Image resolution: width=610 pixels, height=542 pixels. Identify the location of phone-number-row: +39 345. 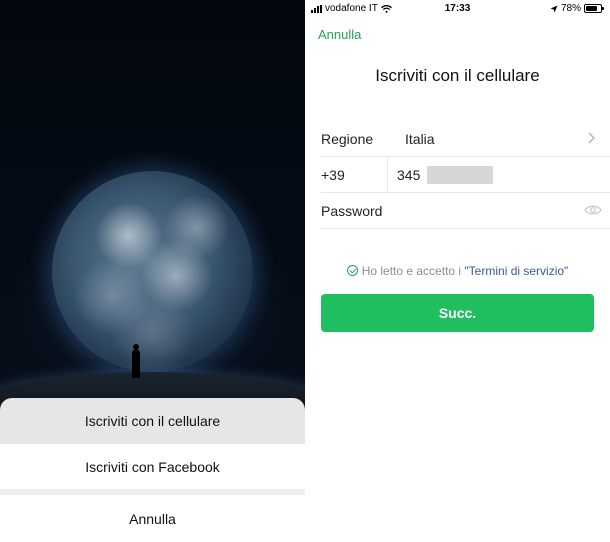
(465, 175).